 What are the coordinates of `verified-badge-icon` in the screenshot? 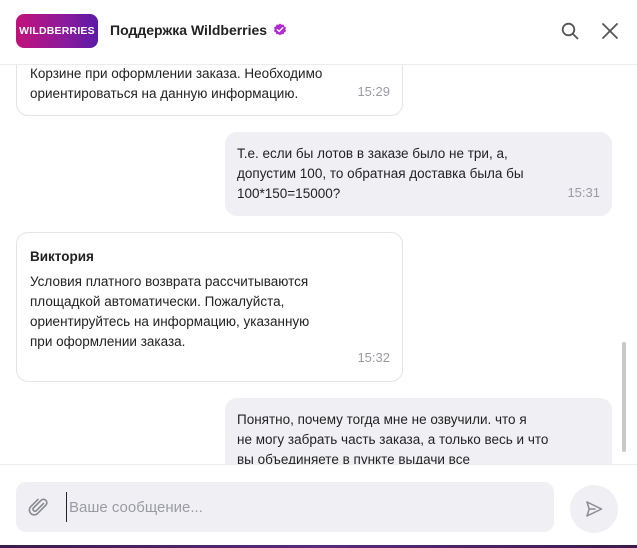 It's located at (280, 30).